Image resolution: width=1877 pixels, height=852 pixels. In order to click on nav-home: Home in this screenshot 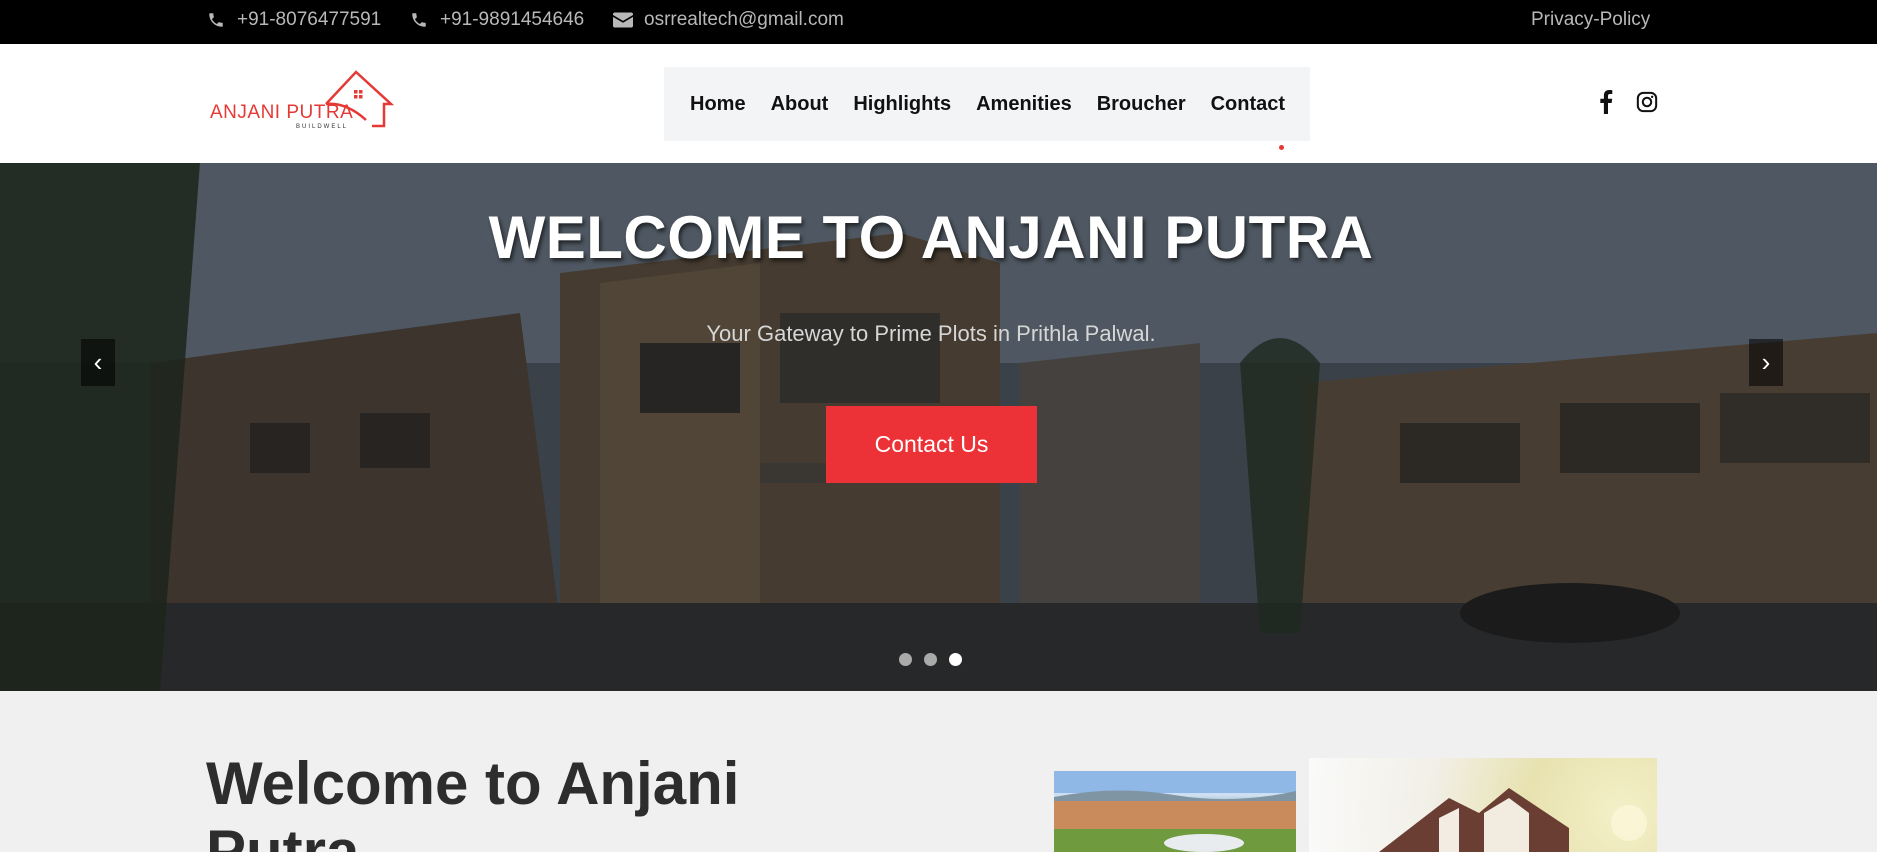, I will do `click(718, 104)`.